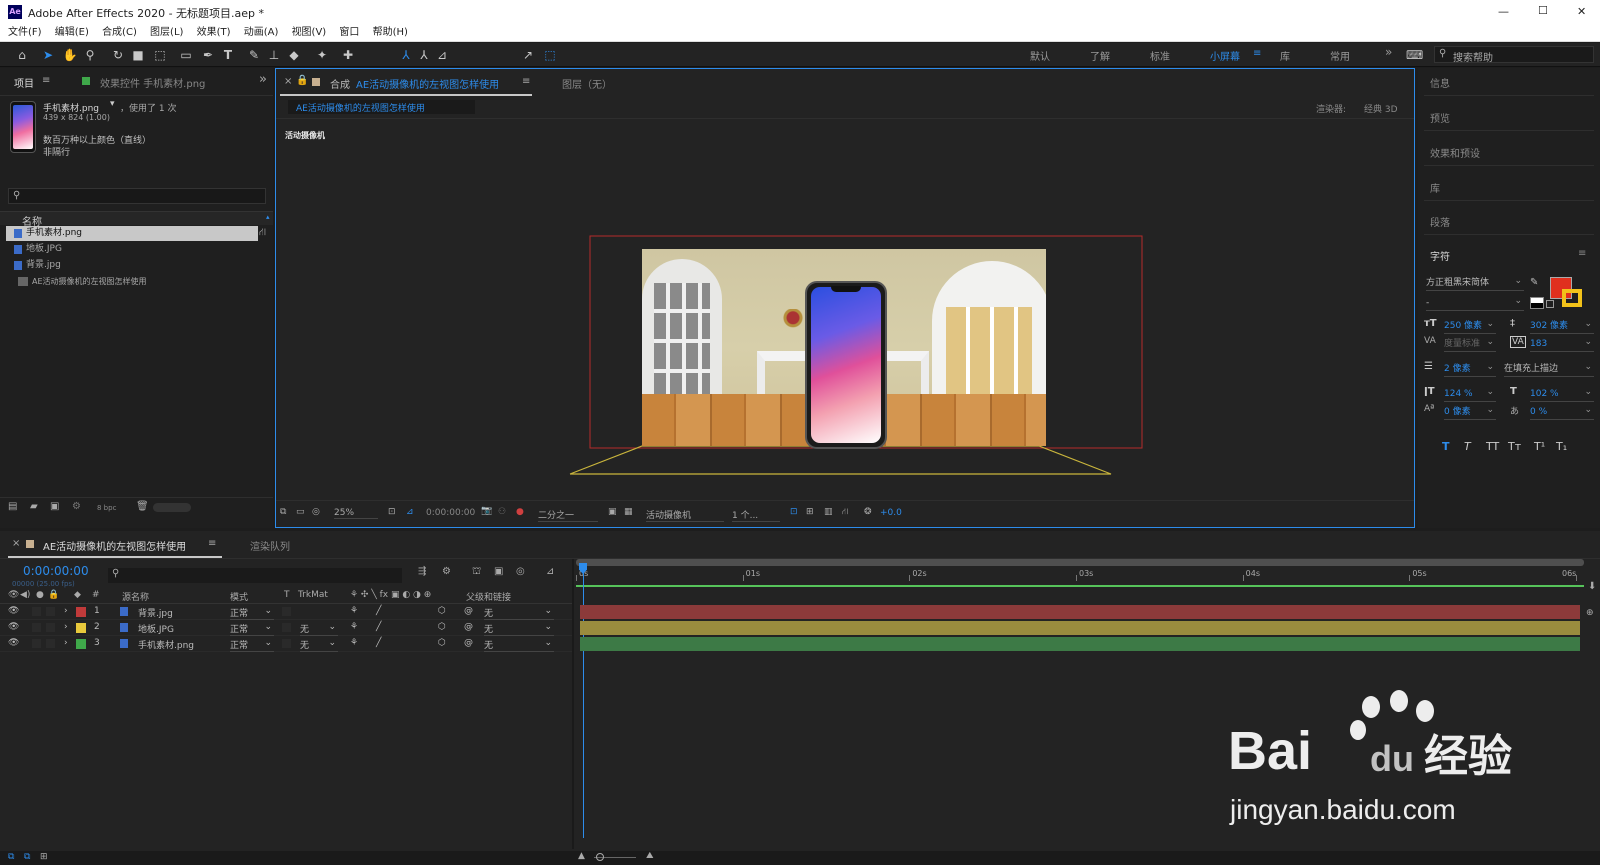 This screenshot has width=1600, height=865. I want to click on zoom-tool-icon: ⚲, so click(90, 55).